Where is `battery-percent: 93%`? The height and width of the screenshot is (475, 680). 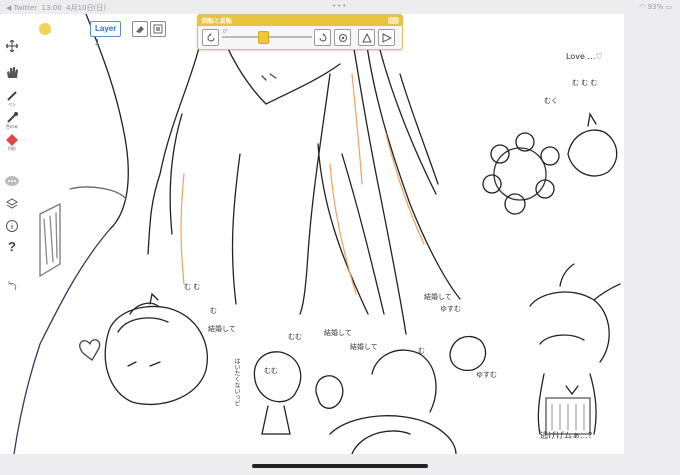
battery-percent: 93% is located at coordinates (655, 7).